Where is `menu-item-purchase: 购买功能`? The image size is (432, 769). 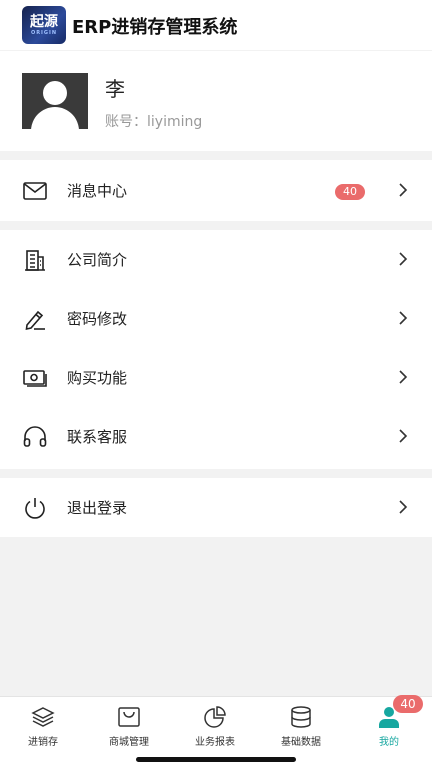 menu-item-purchase: 购买功能 is located at coordinates (216, 377).